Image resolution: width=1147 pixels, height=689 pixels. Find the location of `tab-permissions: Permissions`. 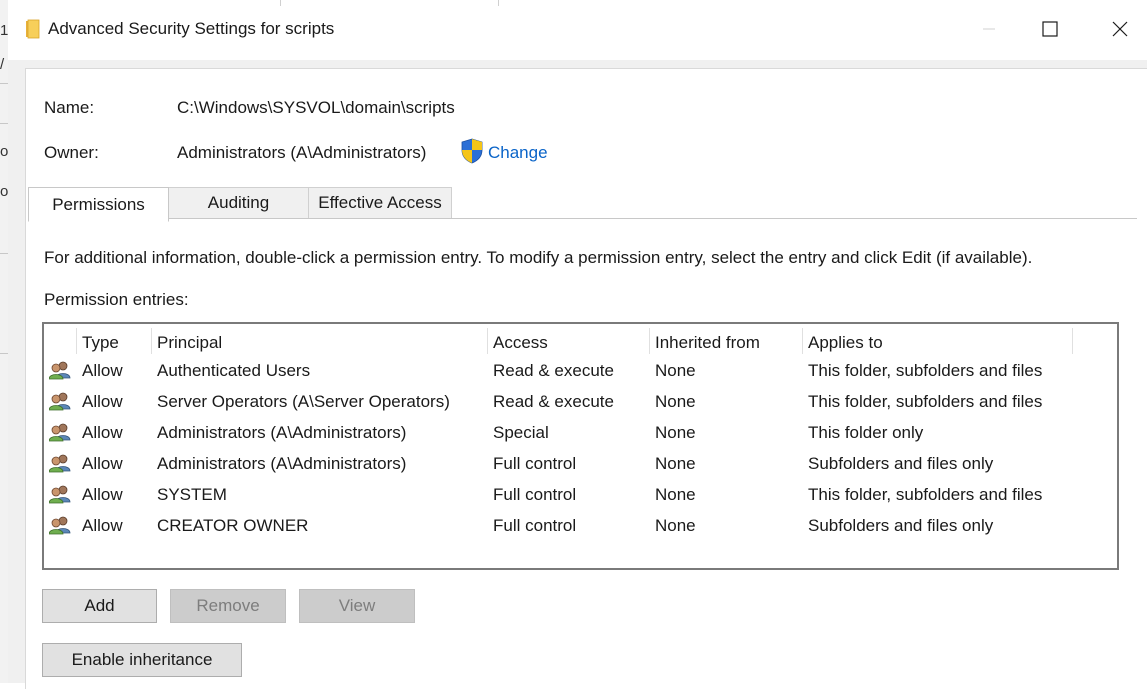

tab-permissions: Permissions is located at coordinates (98, 204).